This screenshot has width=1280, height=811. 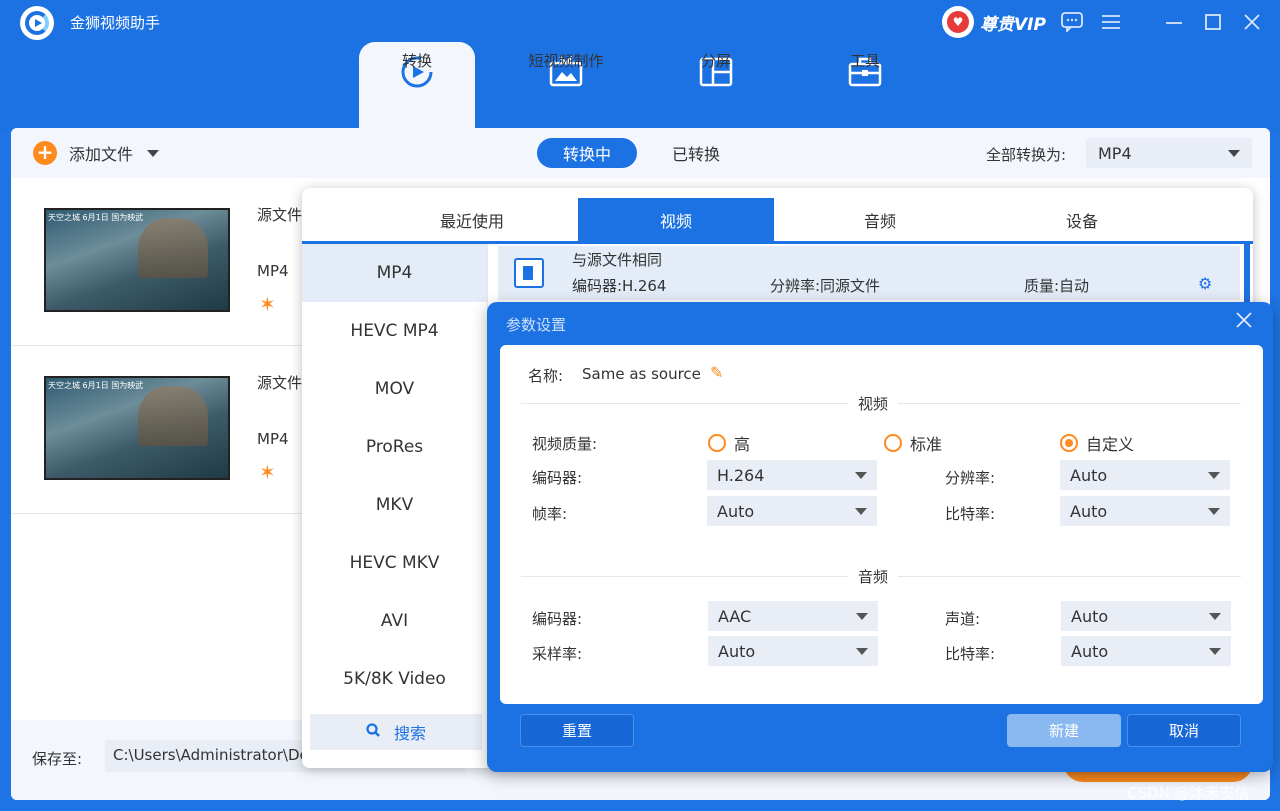 I want to click on audio-encoder-label: 编码器:, so click(x=557, y=619).